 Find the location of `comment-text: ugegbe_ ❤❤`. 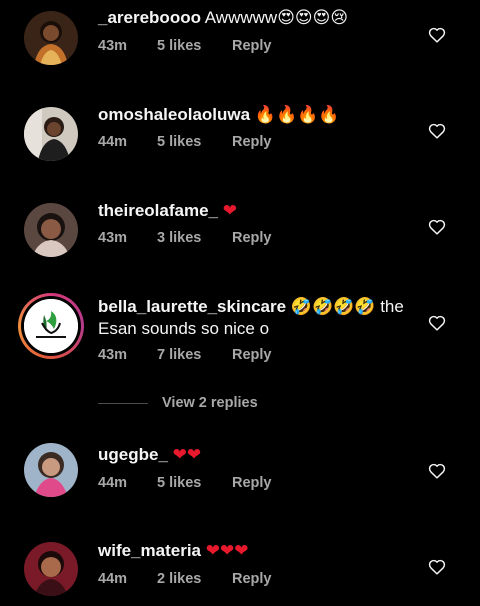

comment-text: ugegbe_ ❤❤ is located at coordinates (258, 455).